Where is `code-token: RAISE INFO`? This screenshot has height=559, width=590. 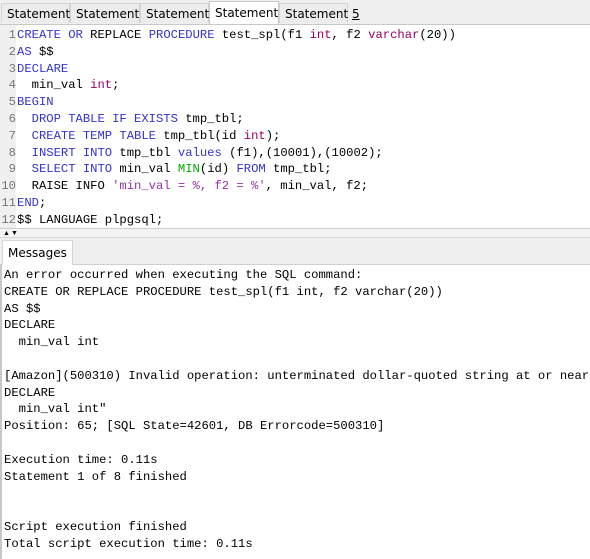 code-token: RAISE INFO is located at coordinates (65, 186).